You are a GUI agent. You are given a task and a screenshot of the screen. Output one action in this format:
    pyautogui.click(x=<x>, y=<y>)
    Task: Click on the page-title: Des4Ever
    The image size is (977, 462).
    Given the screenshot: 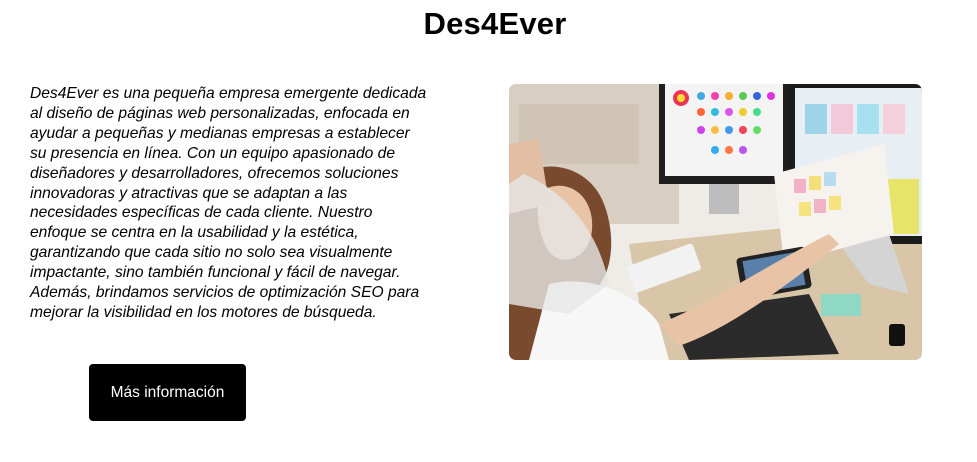 What is the action you would take?
    pyautogui.click(x=495, y=23)
    